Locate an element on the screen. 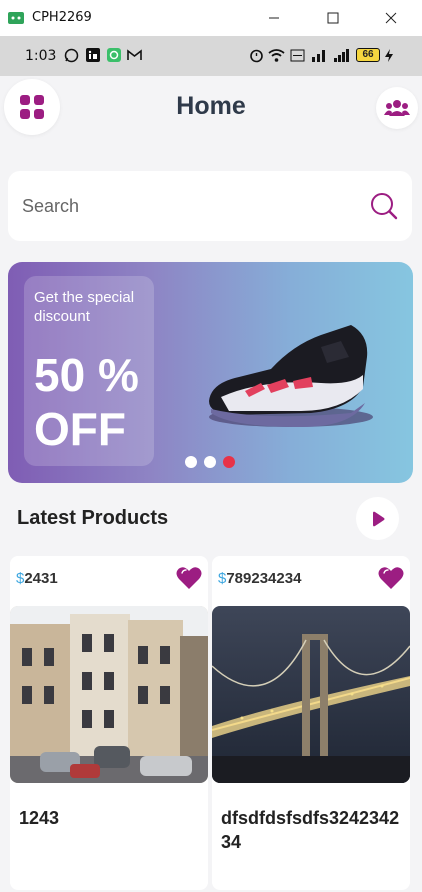 This screenshot has width=422, height=892. alarm-icon is located at coordinates (256, 56).